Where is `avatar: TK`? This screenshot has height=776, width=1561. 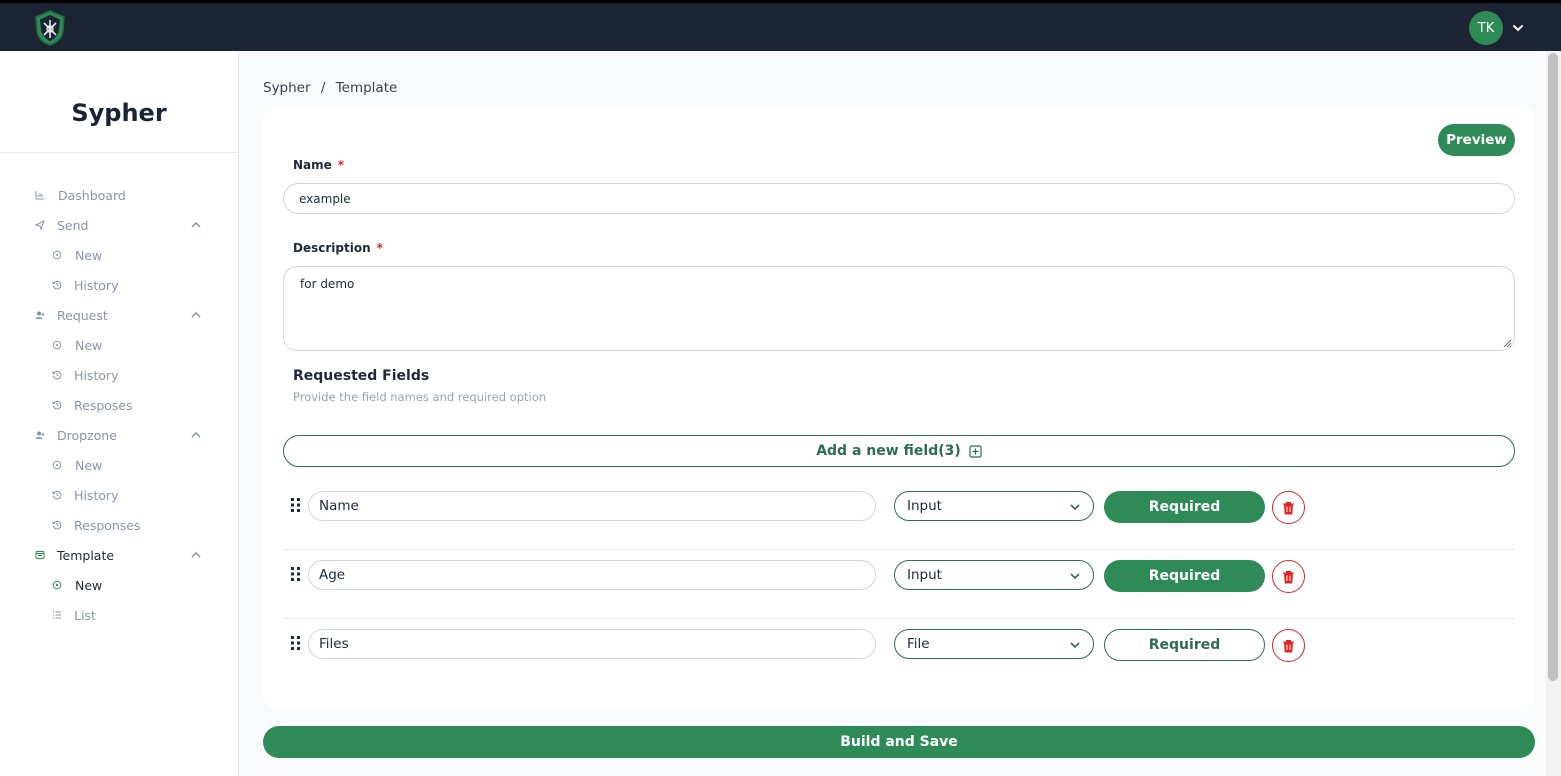 avatar: TK is located at coordinates (1486, 28).